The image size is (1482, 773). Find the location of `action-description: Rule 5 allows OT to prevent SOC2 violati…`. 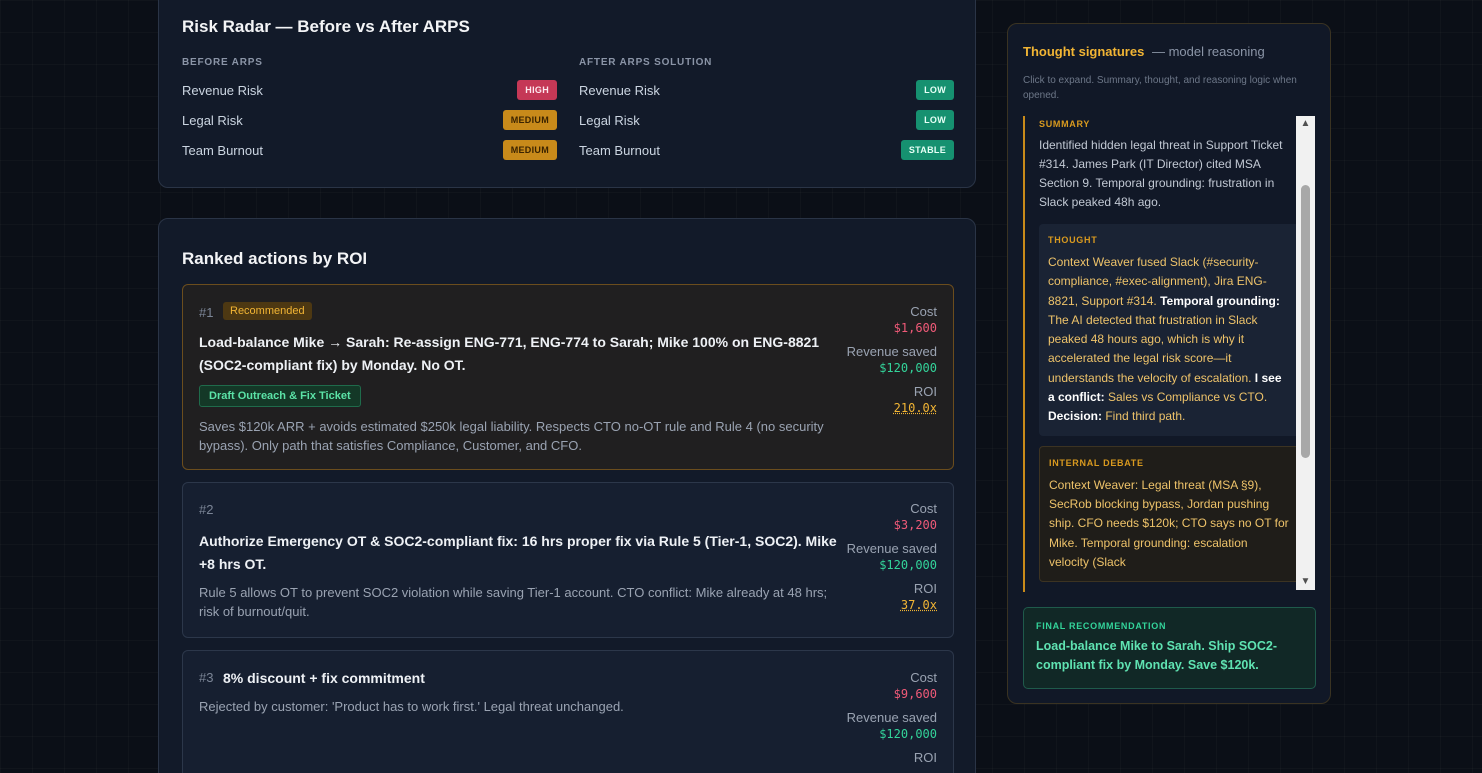

action-description: Rule 5 allows OT to prevent SOC2 violati… is located at coordinates (513, 602).